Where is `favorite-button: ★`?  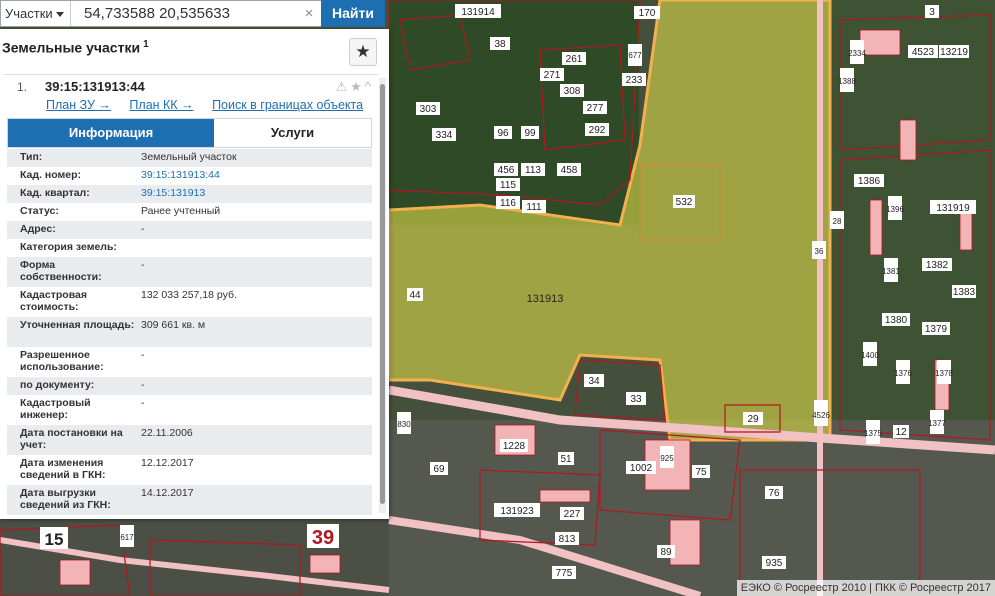
favorite-button: ★ is located at coordinates (363, 52).